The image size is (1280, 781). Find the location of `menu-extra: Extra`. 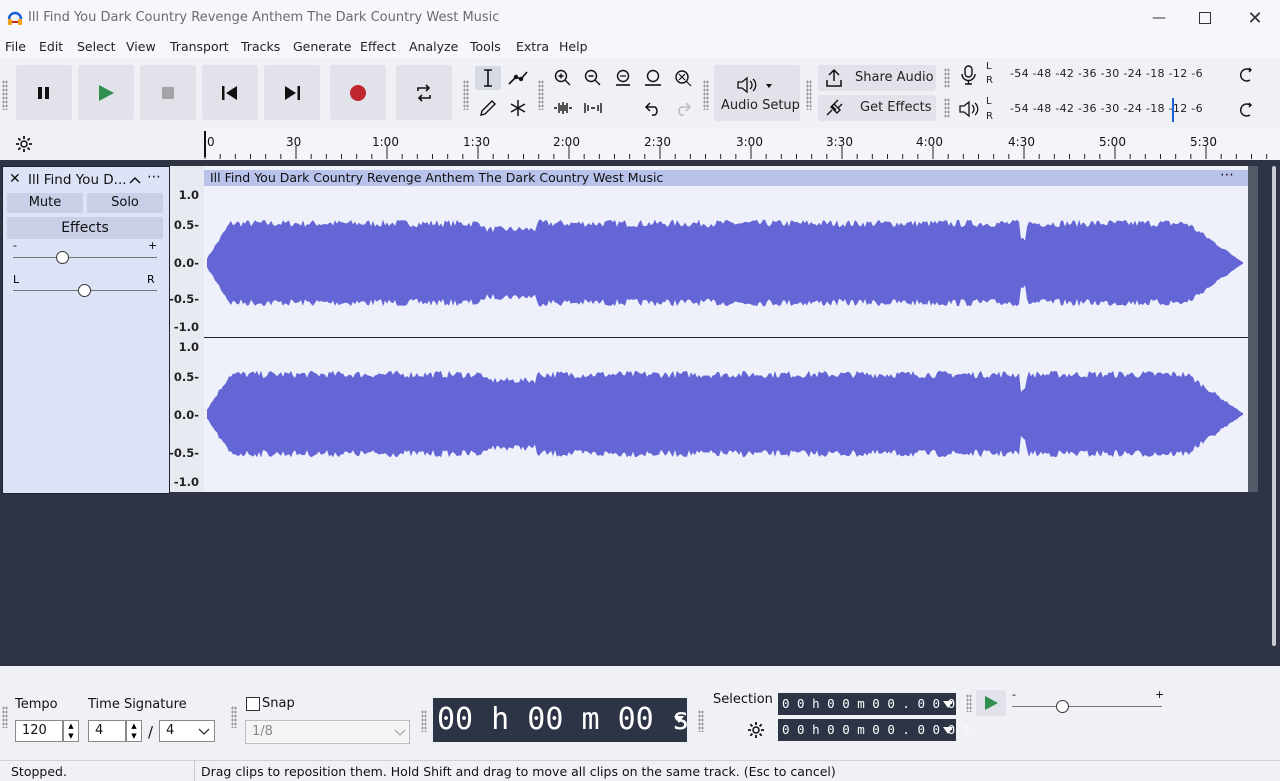

menu-extra: Extra is located at coordinates (532, 46).